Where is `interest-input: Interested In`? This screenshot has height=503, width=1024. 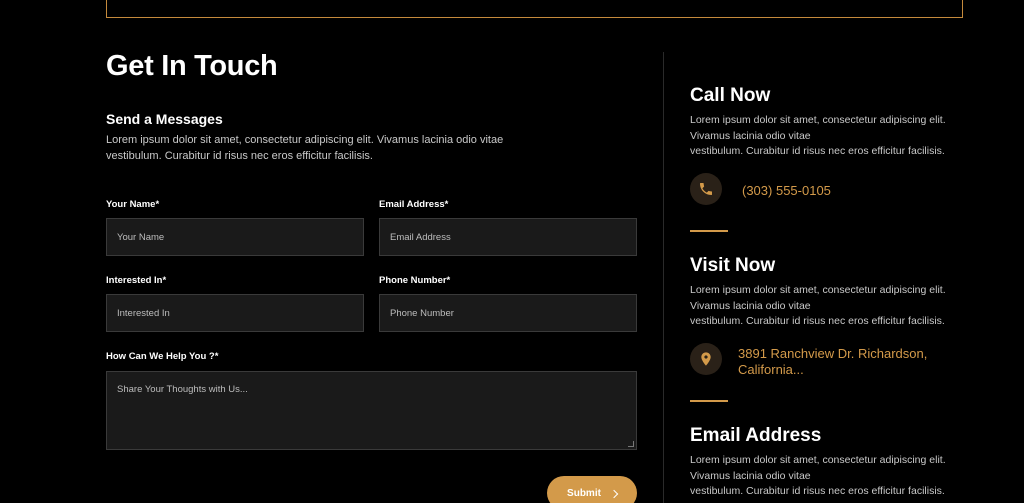 interest-input: Interested In is located at coordinates (235, 313).